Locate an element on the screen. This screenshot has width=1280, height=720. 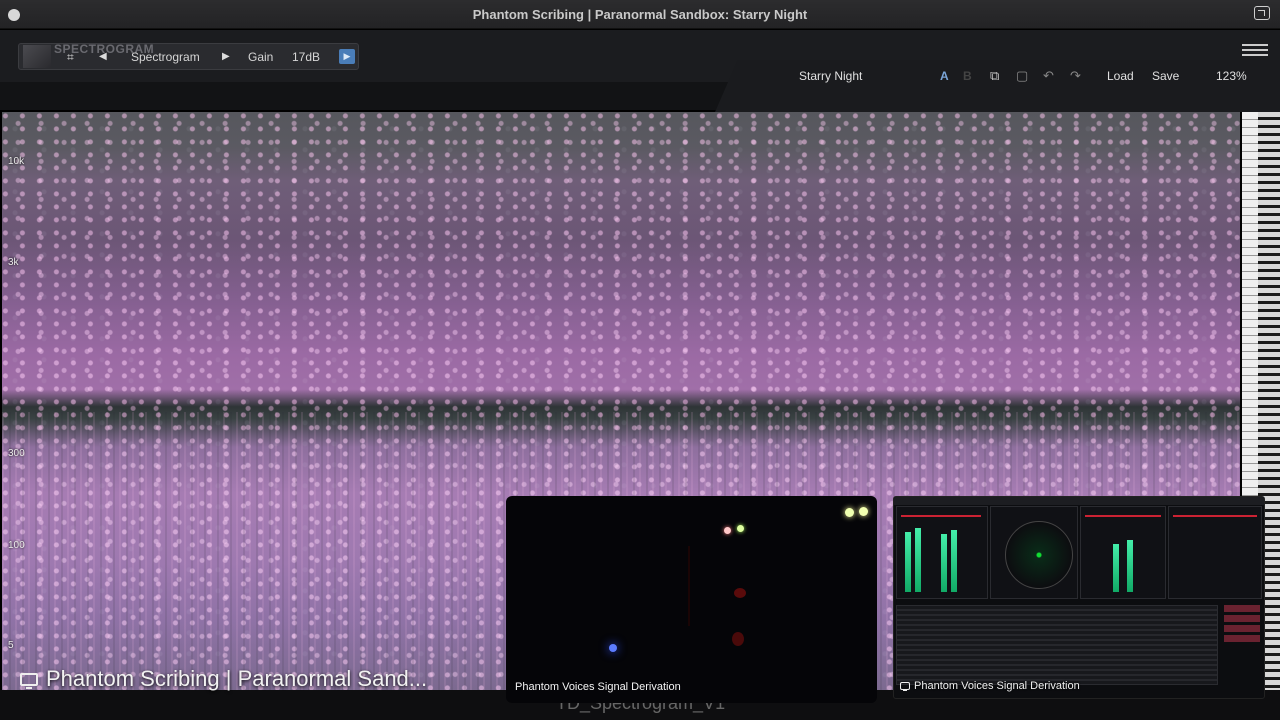
plugin-logo is located at coordinates (37, 56).